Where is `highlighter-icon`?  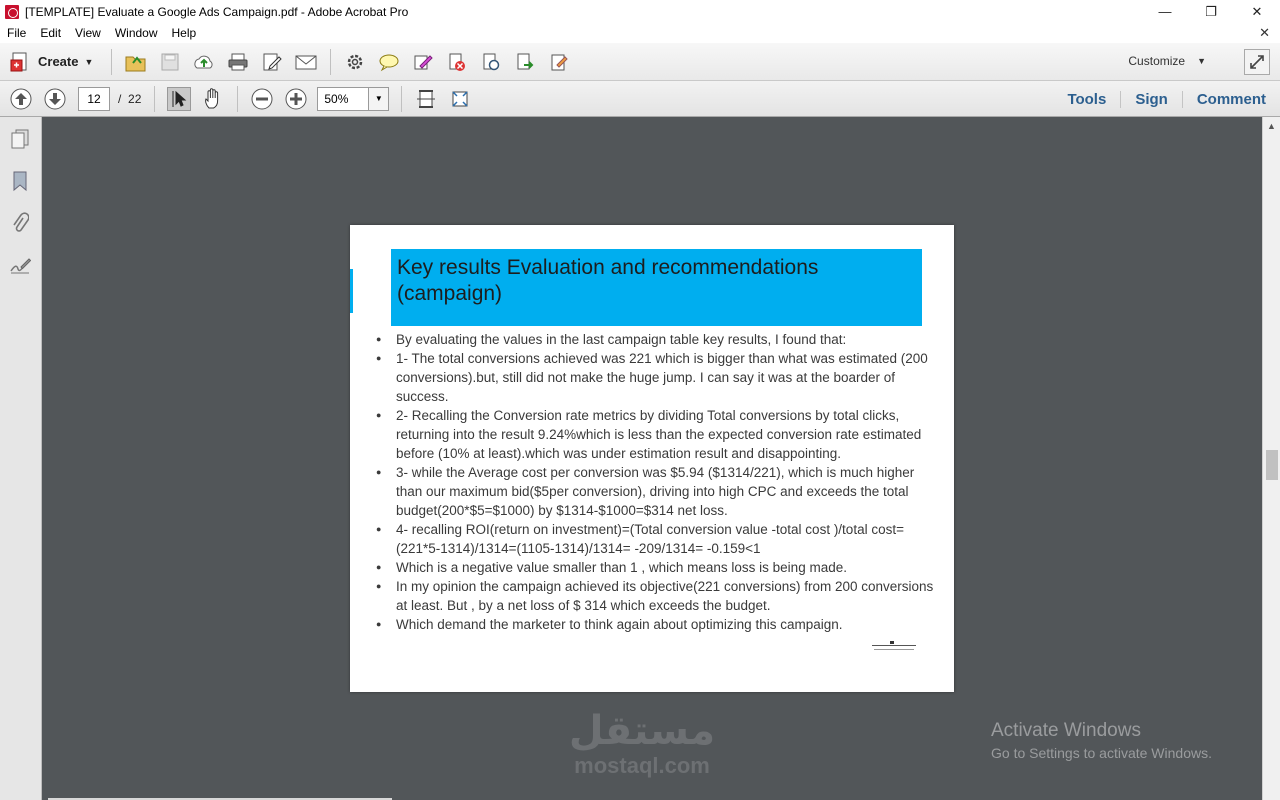 highlighter-icon is located at coordinates (424, 61).